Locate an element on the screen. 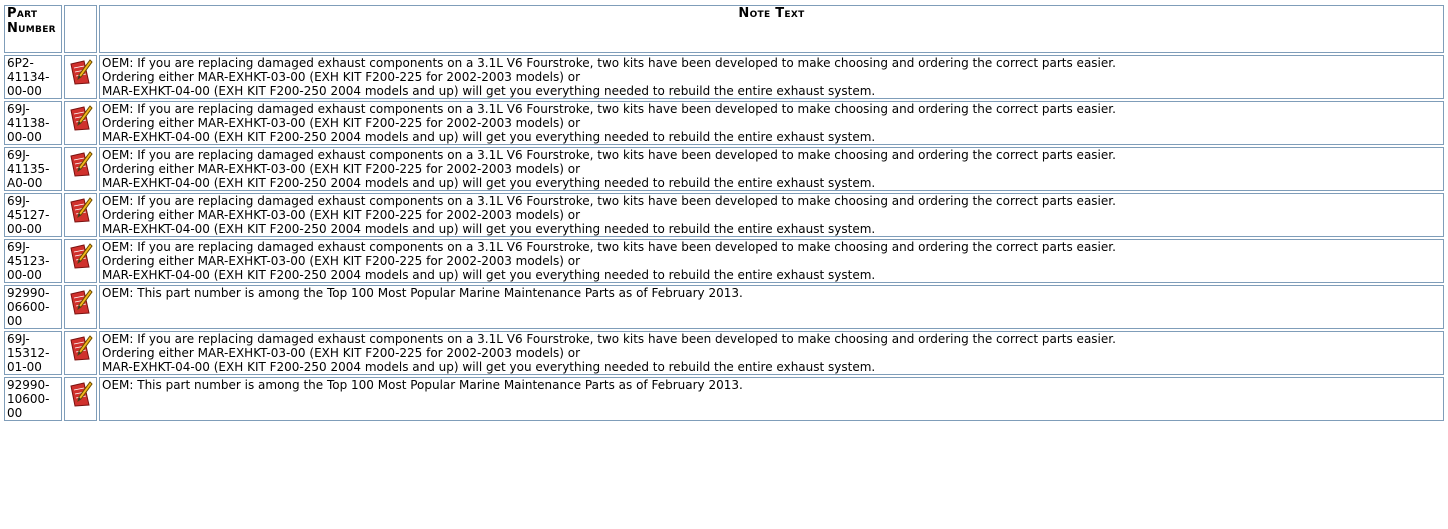  part-number-cell: 69J- 45127- 00-00 is located at coordinates (33, 215).